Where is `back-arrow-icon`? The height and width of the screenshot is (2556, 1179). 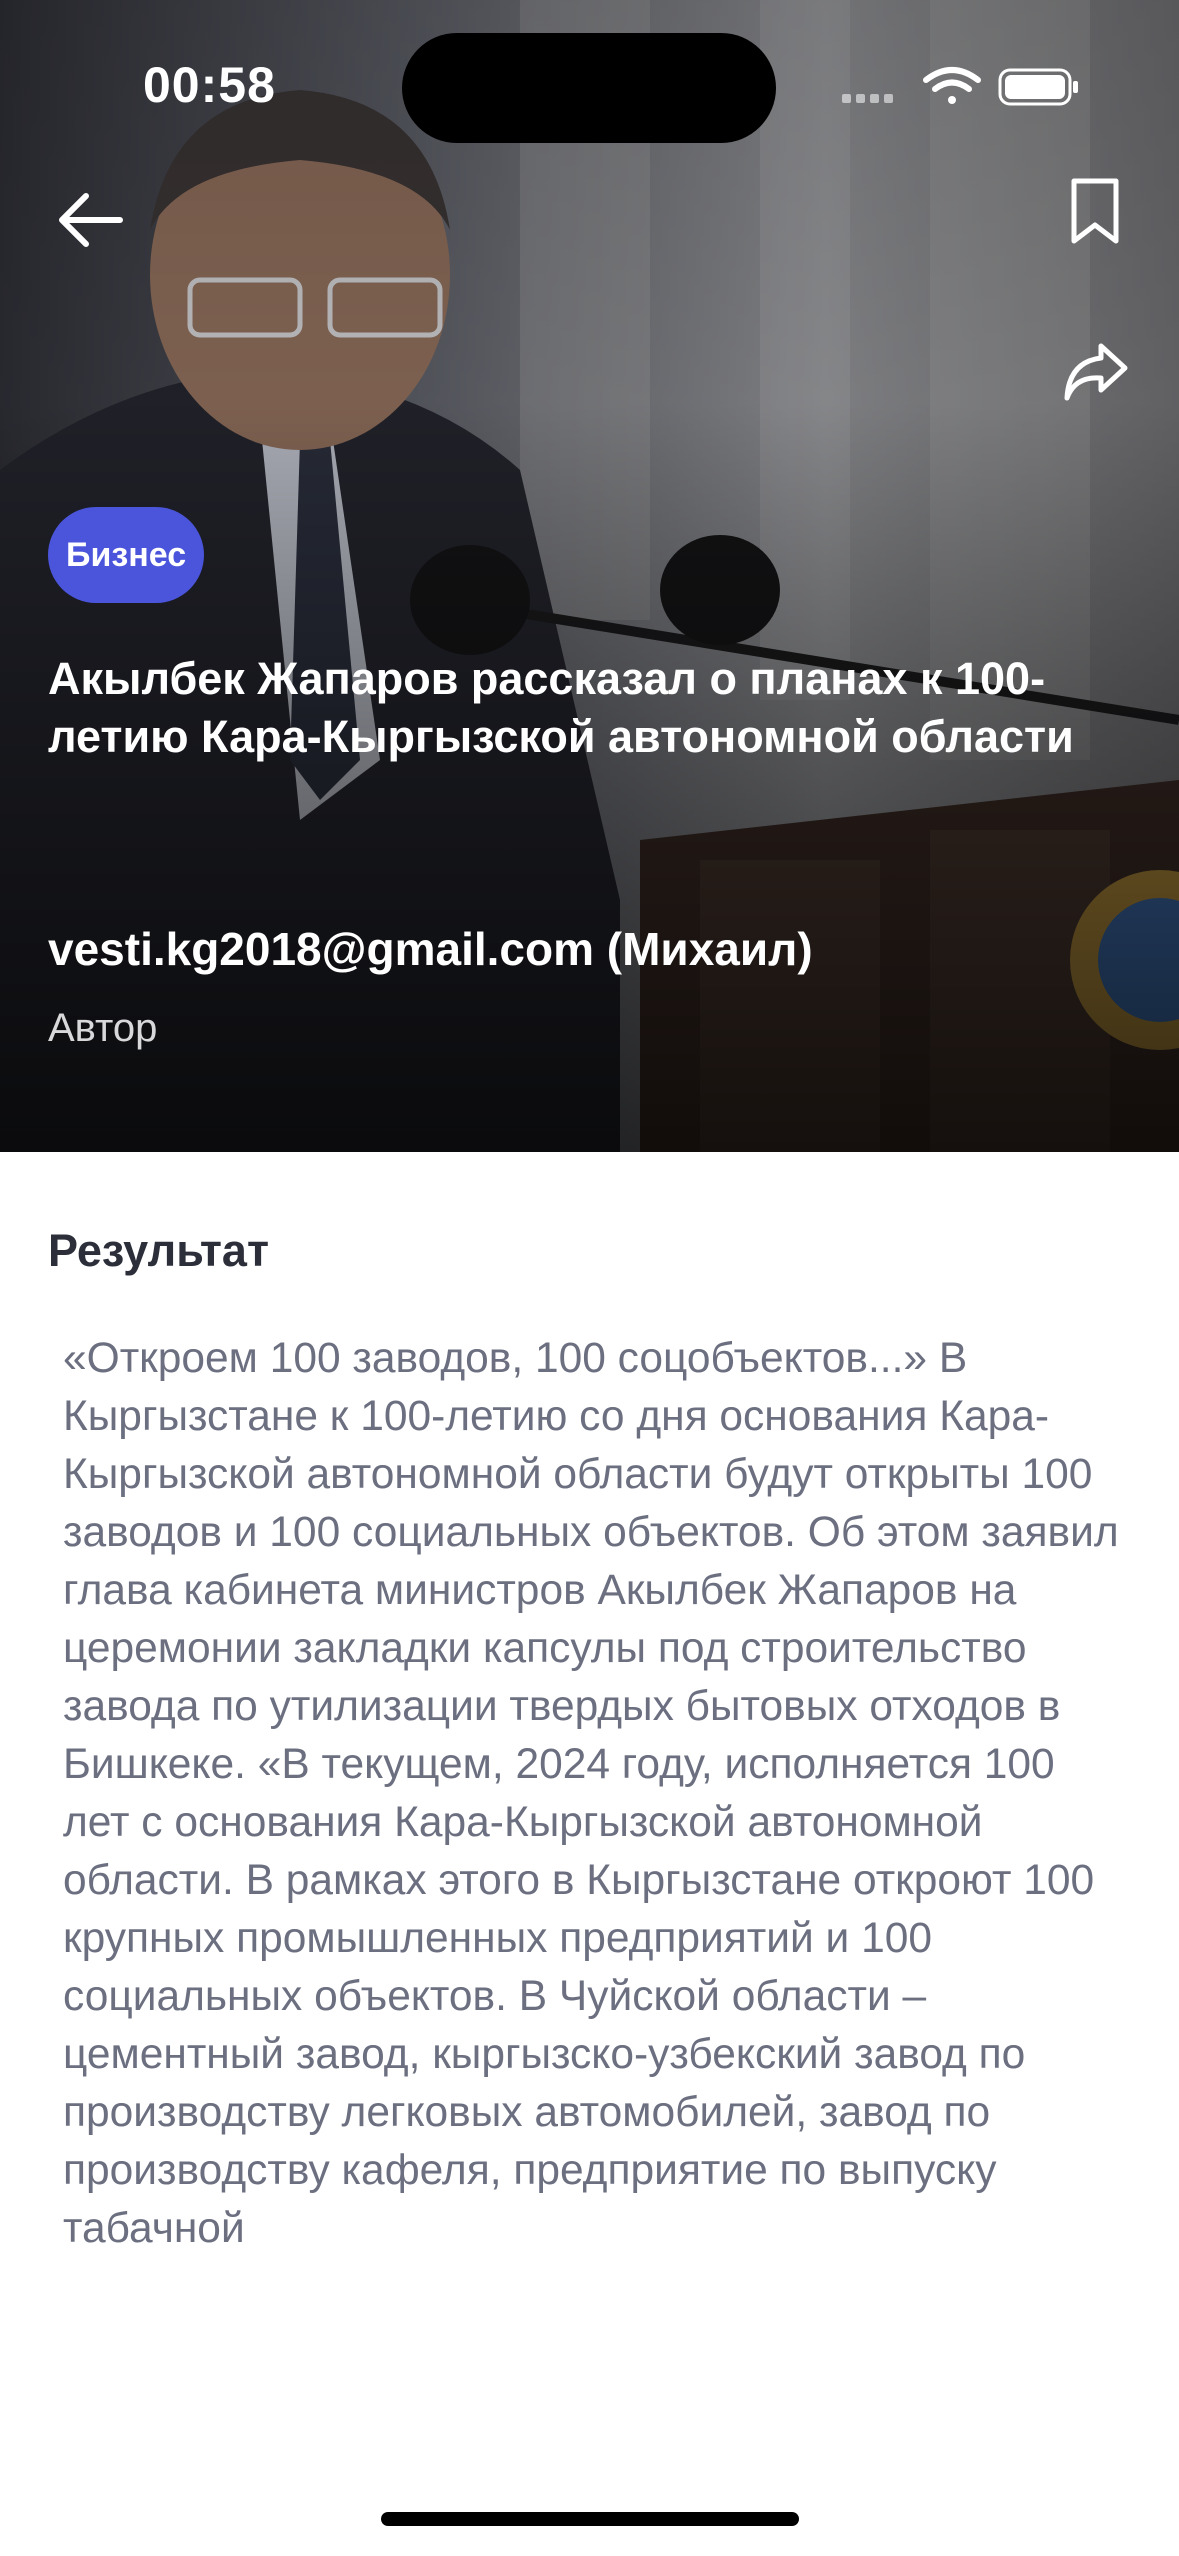 back-arrow-icon is located at coordinates (91, 220).